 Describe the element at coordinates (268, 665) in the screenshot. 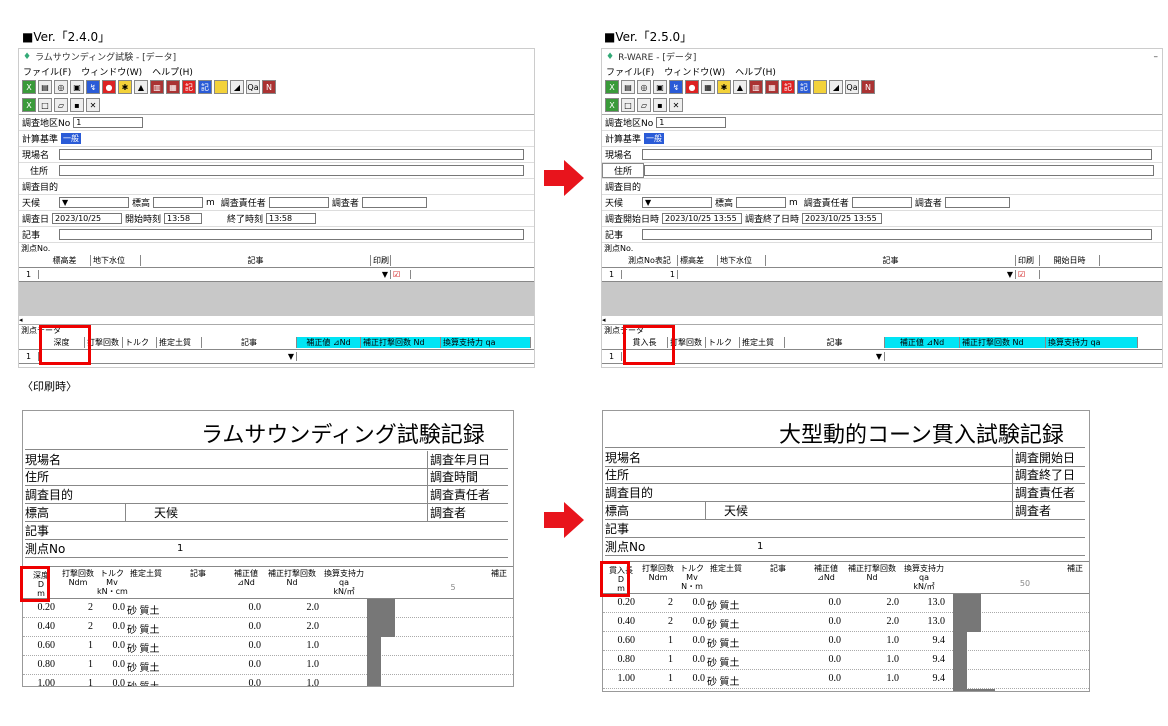

I see `print-data-row: 0.80 1 0.0 砂 質土 0.0 1.0` at that location.